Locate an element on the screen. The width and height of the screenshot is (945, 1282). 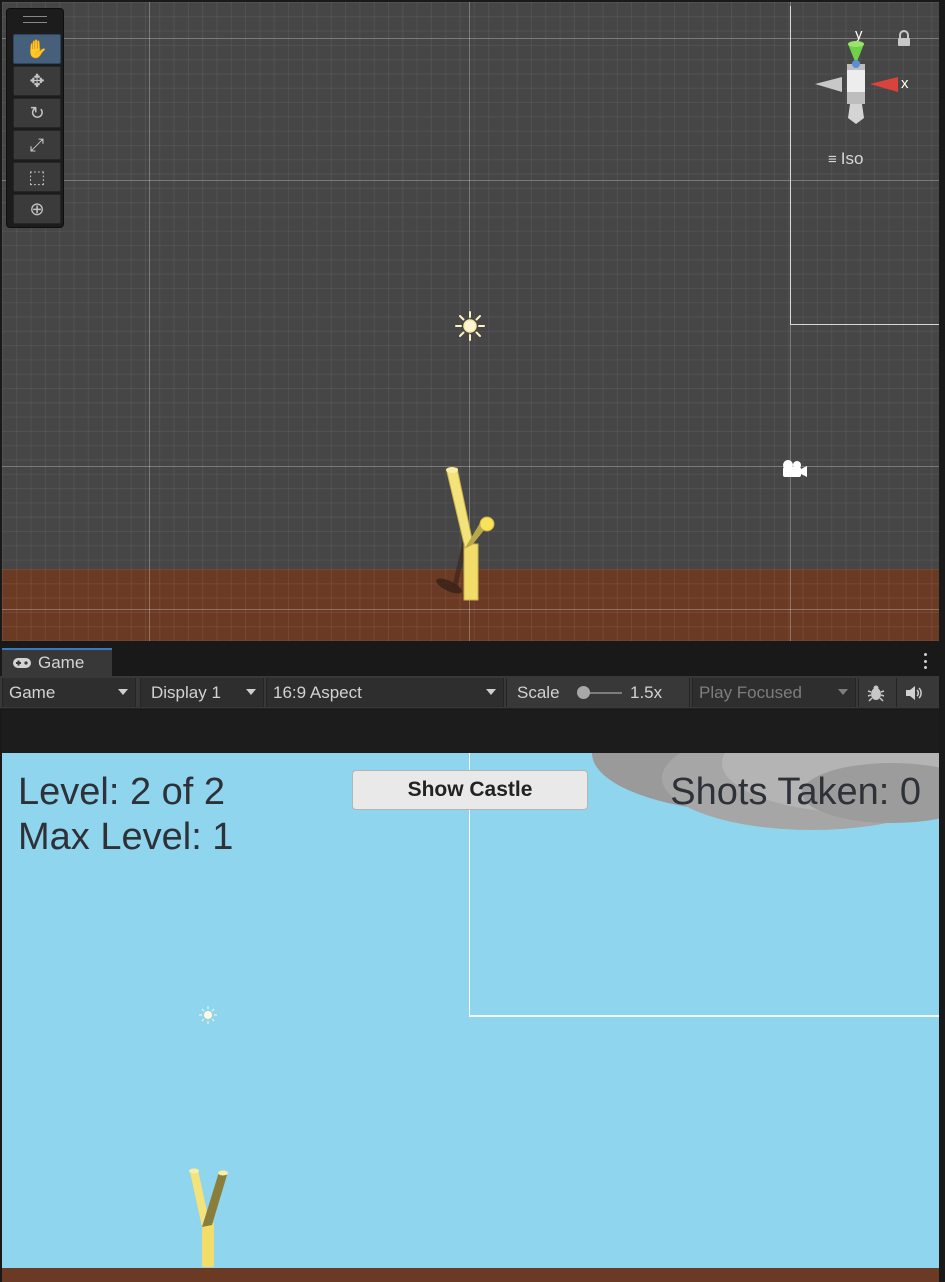
gizmo-y-label: y is located at coordinates (859, 34).